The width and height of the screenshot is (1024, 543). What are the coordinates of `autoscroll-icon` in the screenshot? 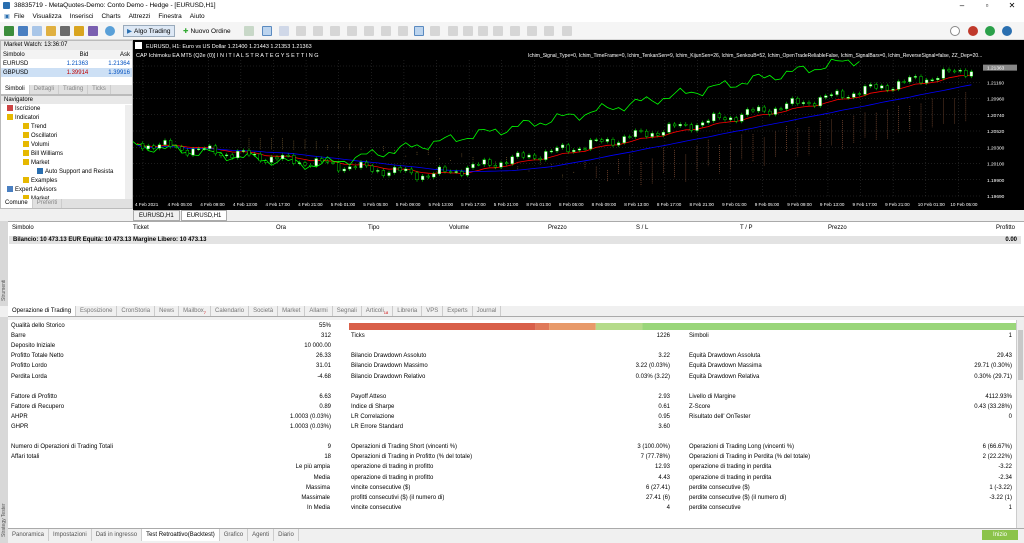 It's located at (352, 31).